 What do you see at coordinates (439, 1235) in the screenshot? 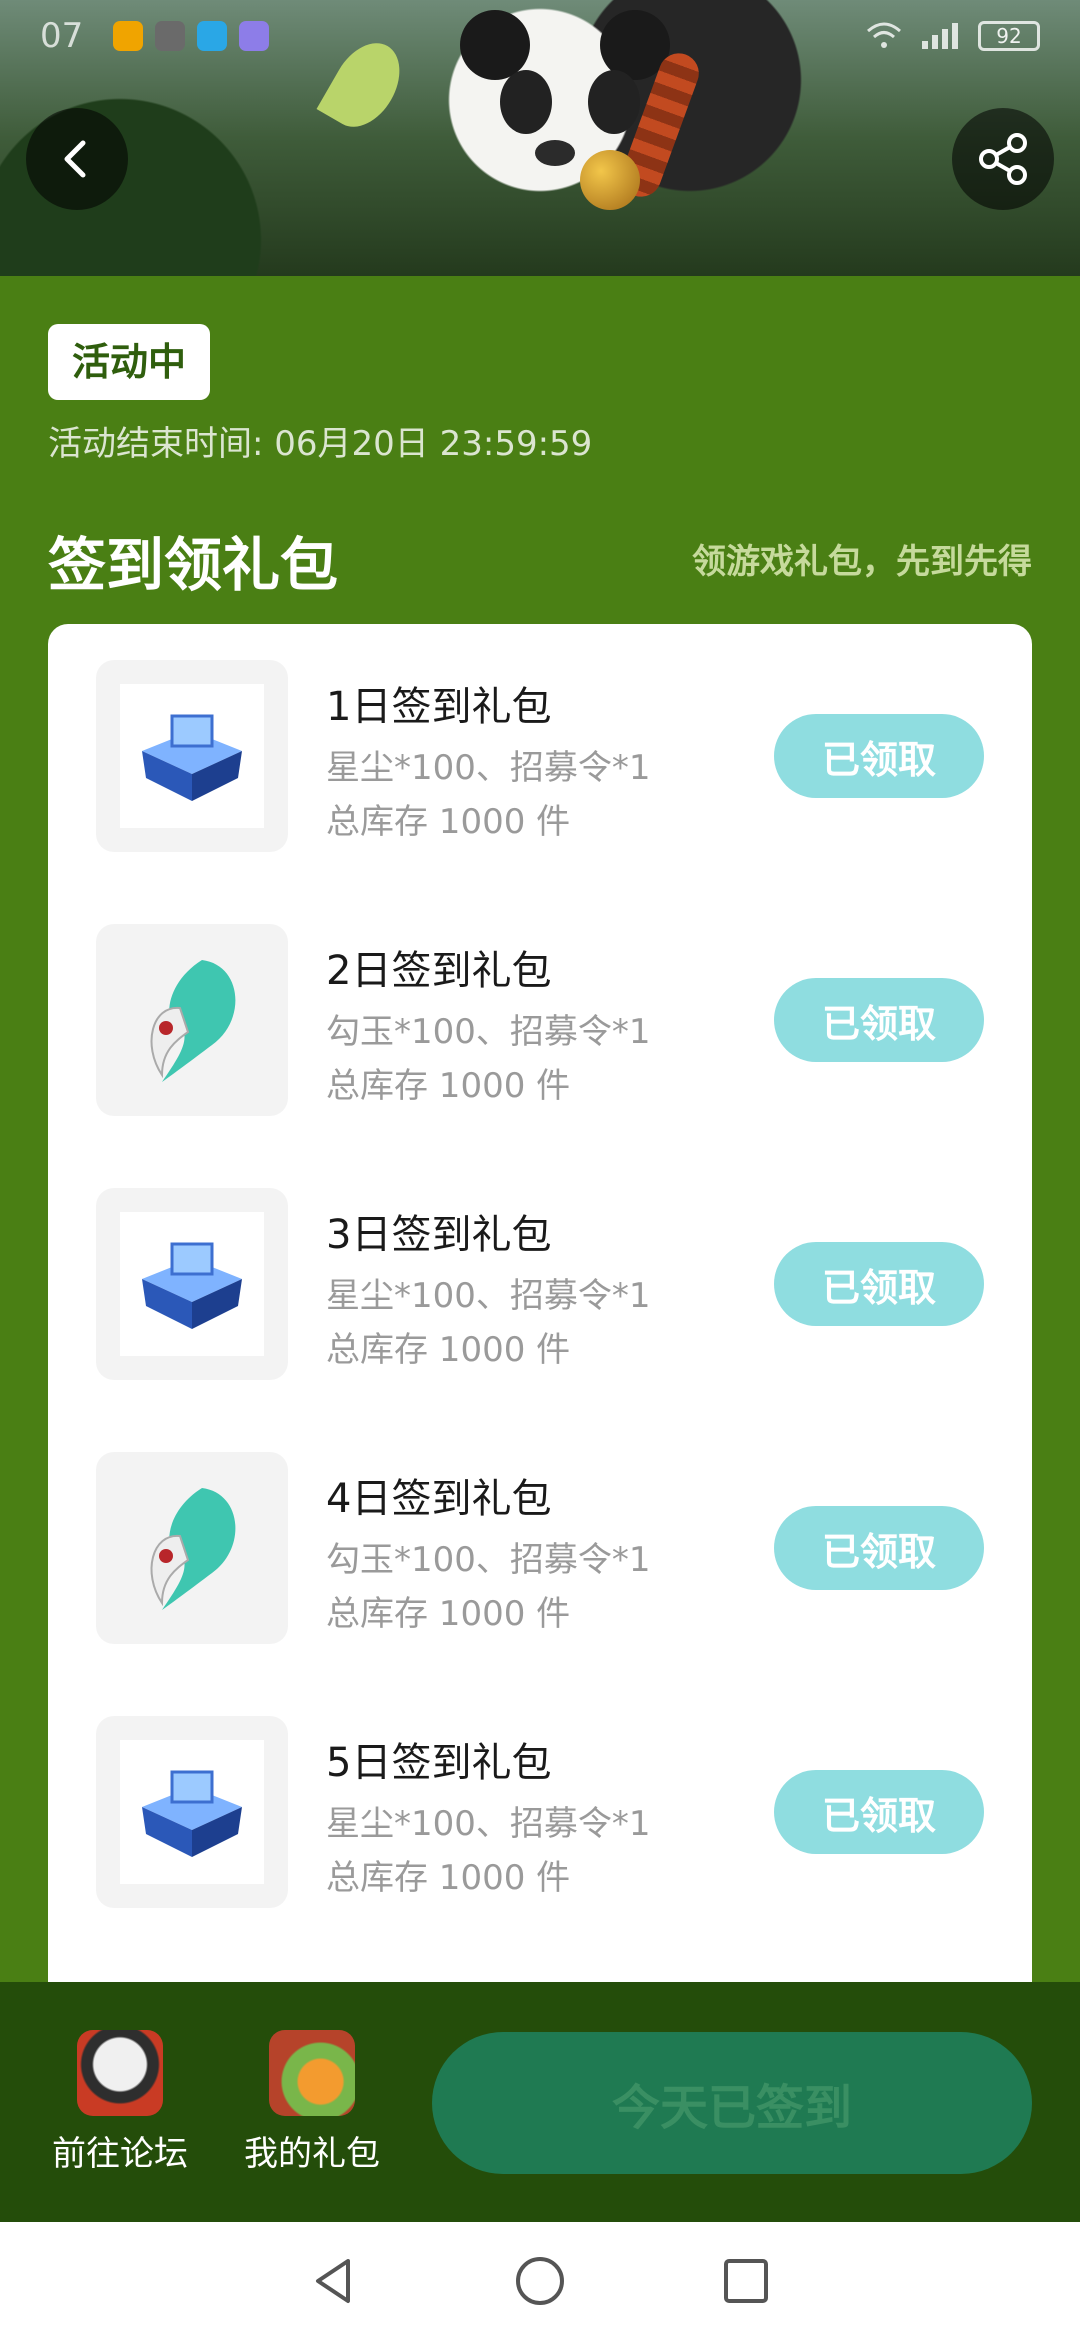
I see `gift-name: 3日签到礼包` at bounding box center [439, 1235].